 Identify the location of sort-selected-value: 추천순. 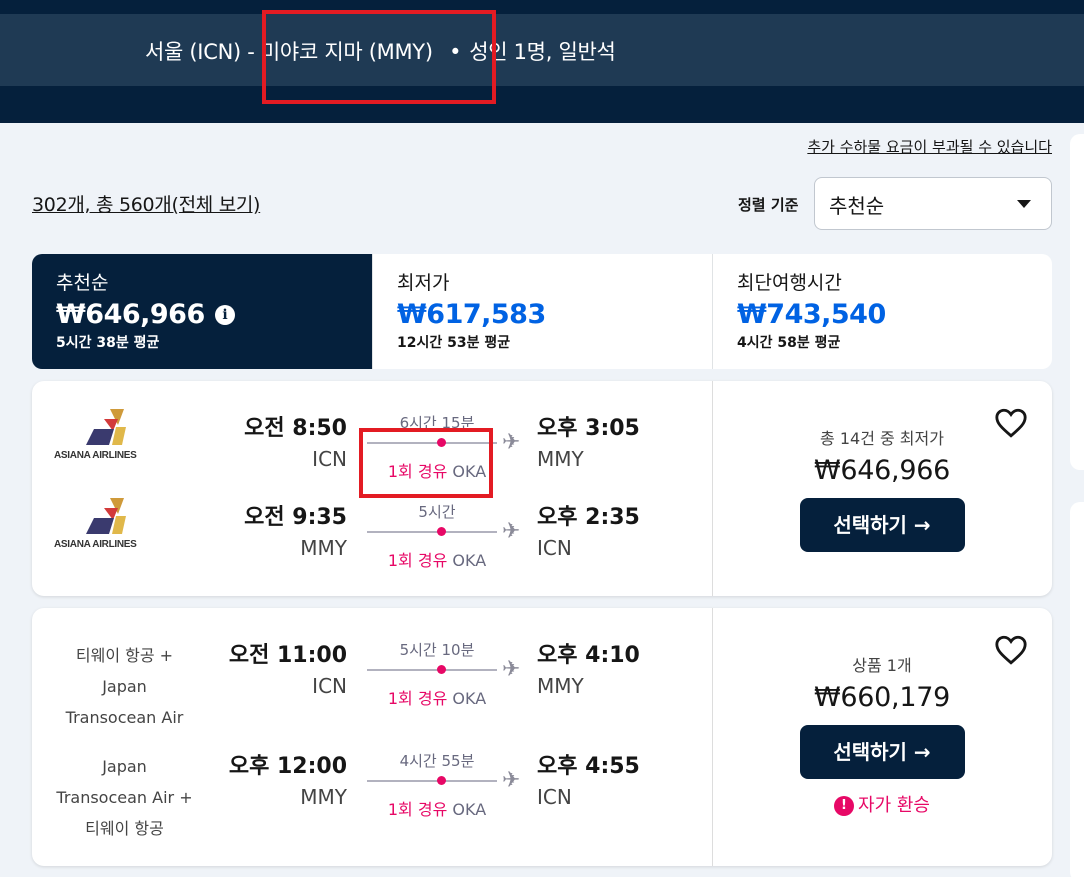
(857, 206).